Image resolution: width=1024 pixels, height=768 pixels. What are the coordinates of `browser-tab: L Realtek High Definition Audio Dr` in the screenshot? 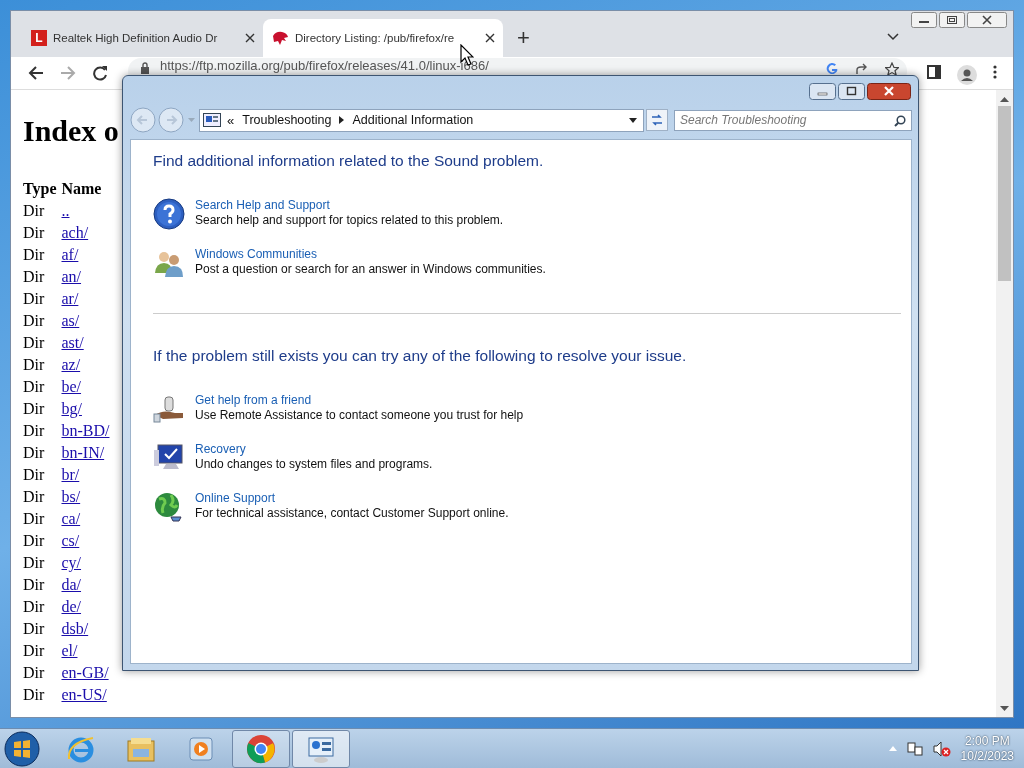 It's located at (143, 38).